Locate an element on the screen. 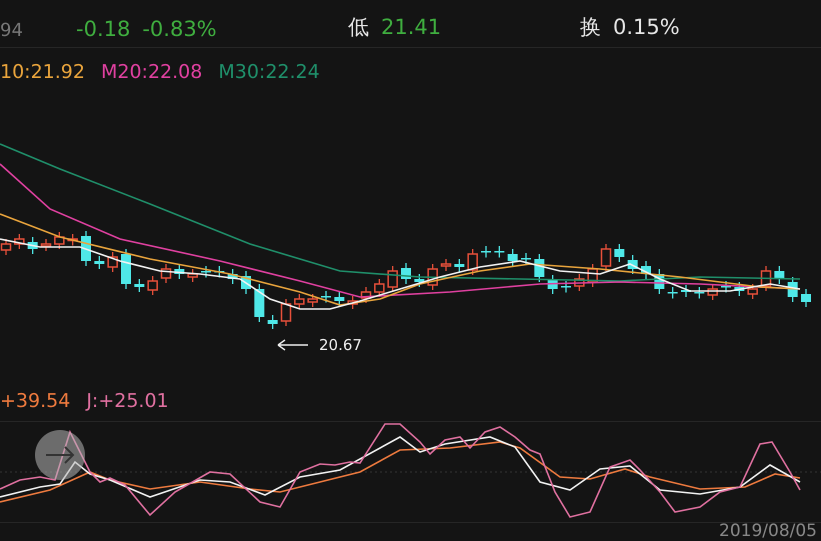 The image size is (821, 541). price-fragment: 94 is located at coordinates (12, 30).